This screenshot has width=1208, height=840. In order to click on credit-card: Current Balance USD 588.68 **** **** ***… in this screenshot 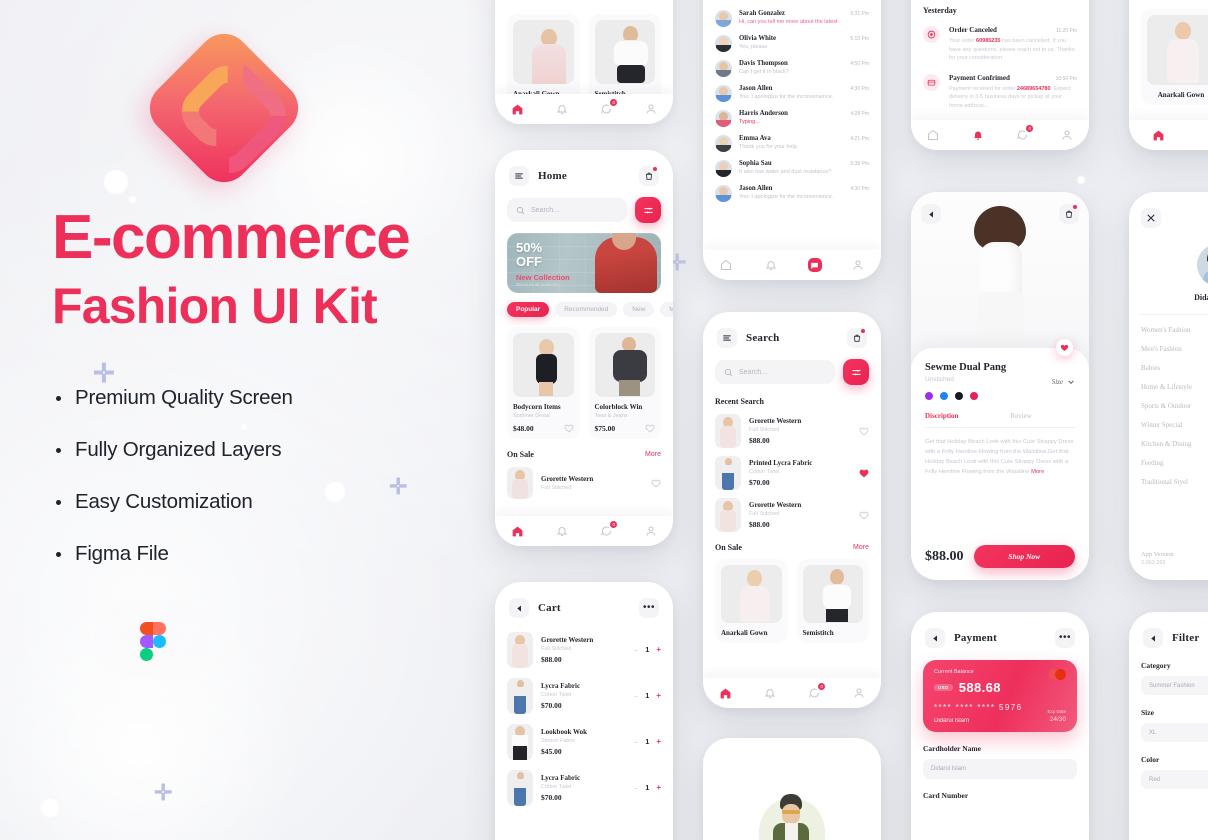, I will do `click(1000, 696)`.